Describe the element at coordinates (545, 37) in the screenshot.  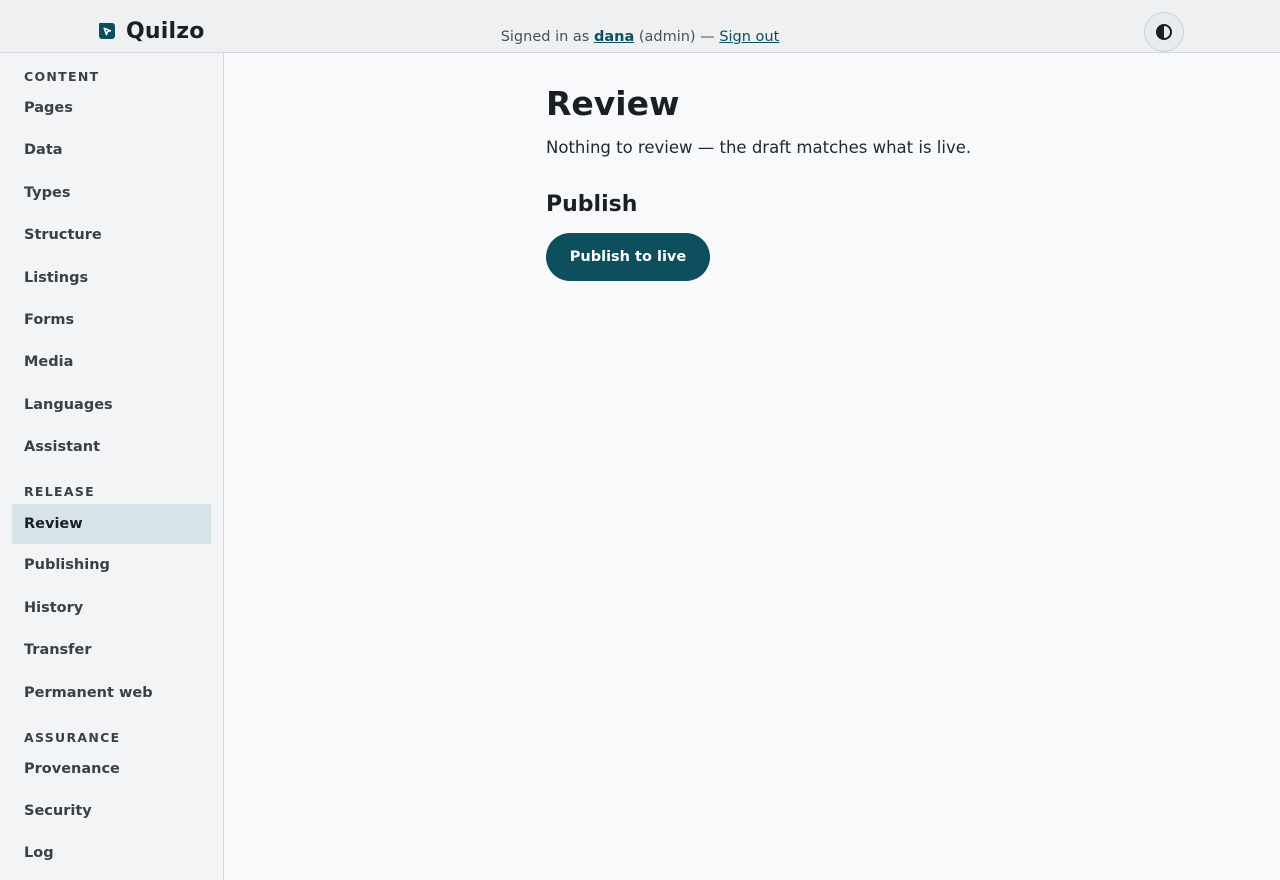
I see `signed-in-prefix: Signed in as` at that location.